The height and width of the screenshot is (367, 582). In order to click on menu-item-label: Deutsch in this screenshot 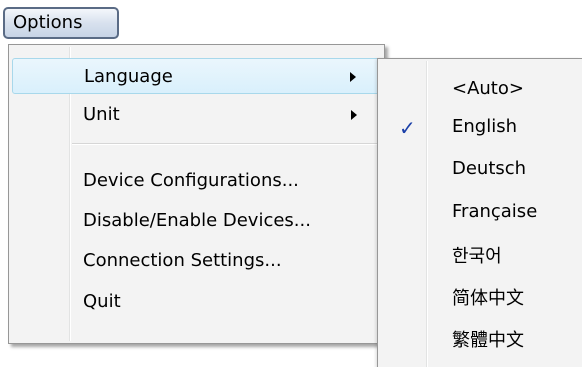, I will do `click(489, 168)`.